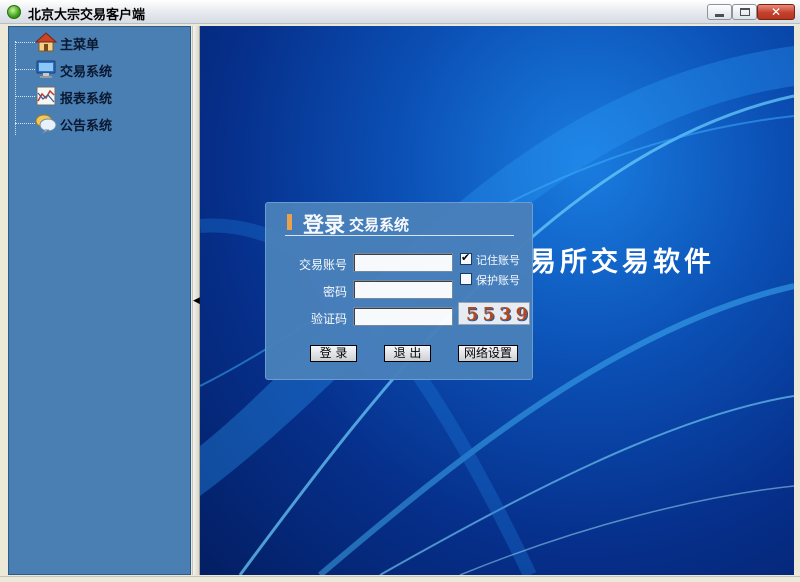  What do you see at coordinates (334, 292) in the screenshot?
I see `password-label: 密码` at bounding box center [334, 292].